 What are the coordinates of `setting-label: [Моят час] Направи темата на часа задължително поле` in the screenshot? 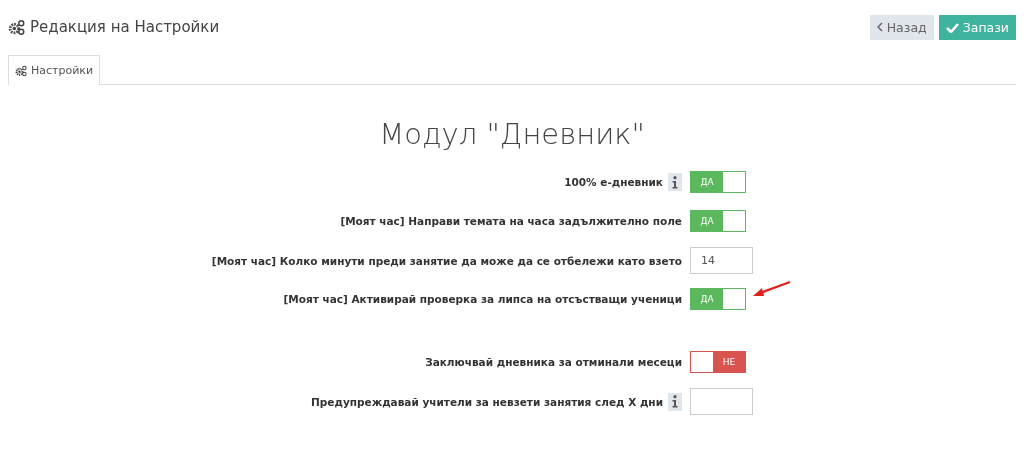 It's located at (511, 221).